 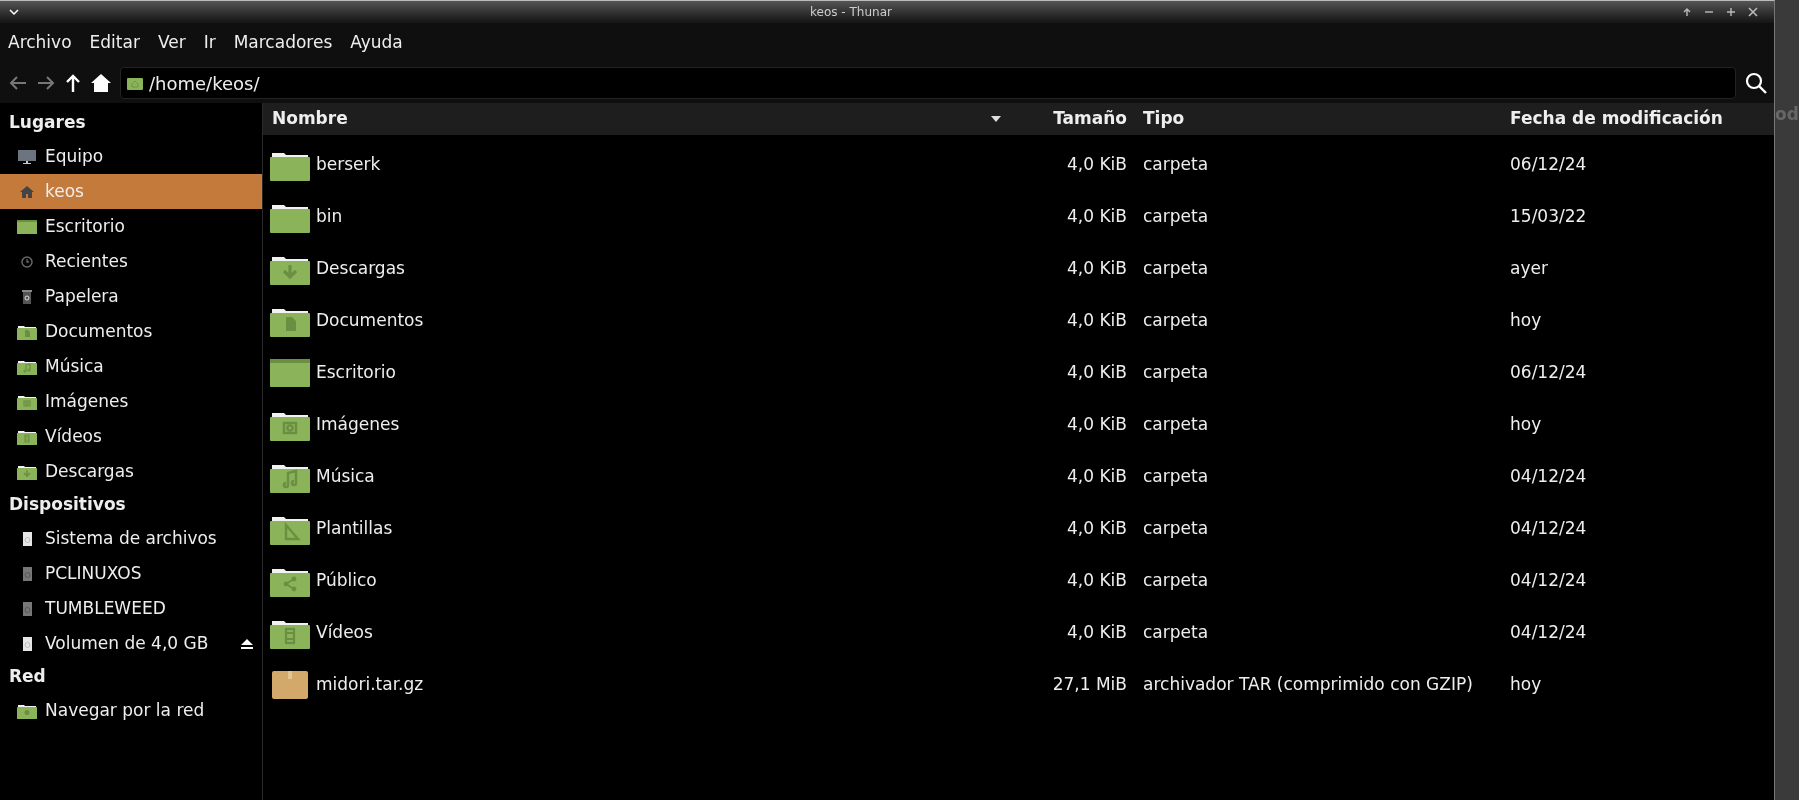 I want to click on file-date: ayer, so click(x=1529, y=269).